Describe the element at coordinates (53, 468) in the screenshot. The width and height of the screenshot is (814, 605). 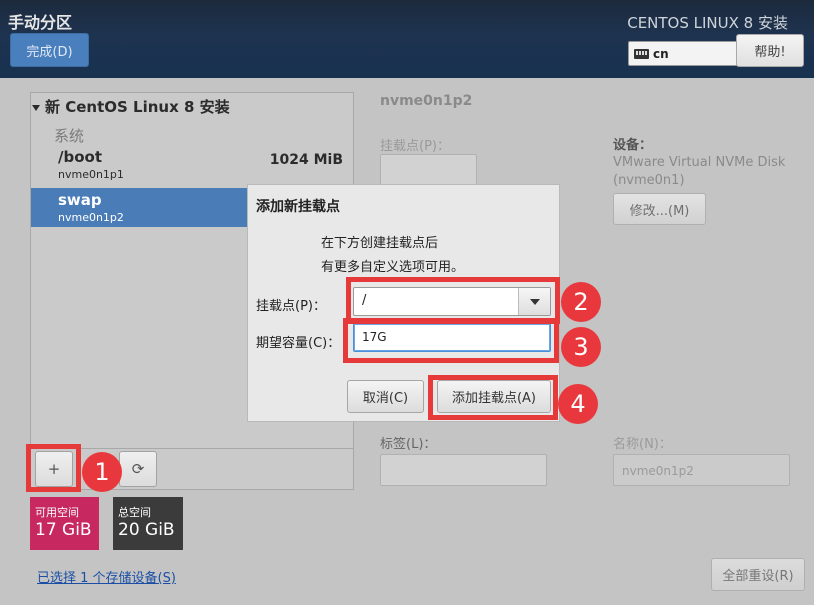
I see `annotation-highlight-add` at that location.